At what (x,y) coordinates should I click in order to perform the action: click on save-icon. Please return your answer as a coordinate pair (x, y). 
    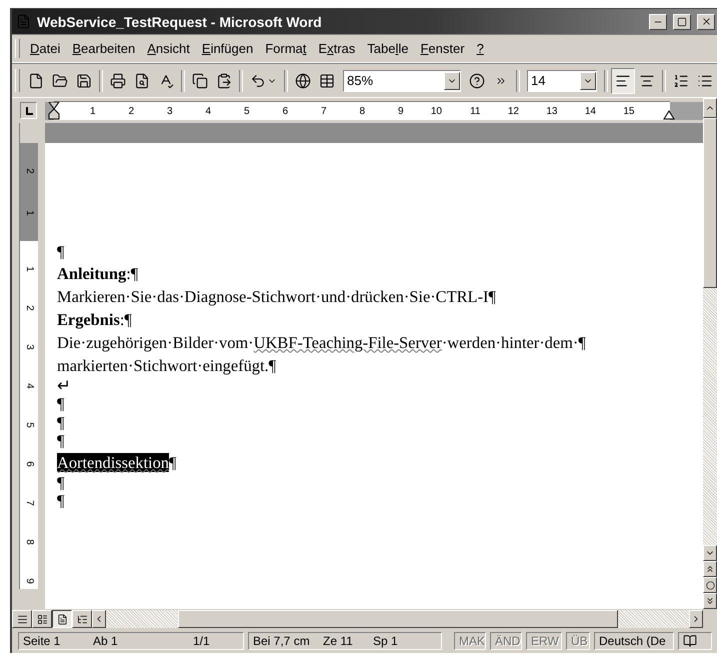
    Looking at the image, I should click on (84, 80).